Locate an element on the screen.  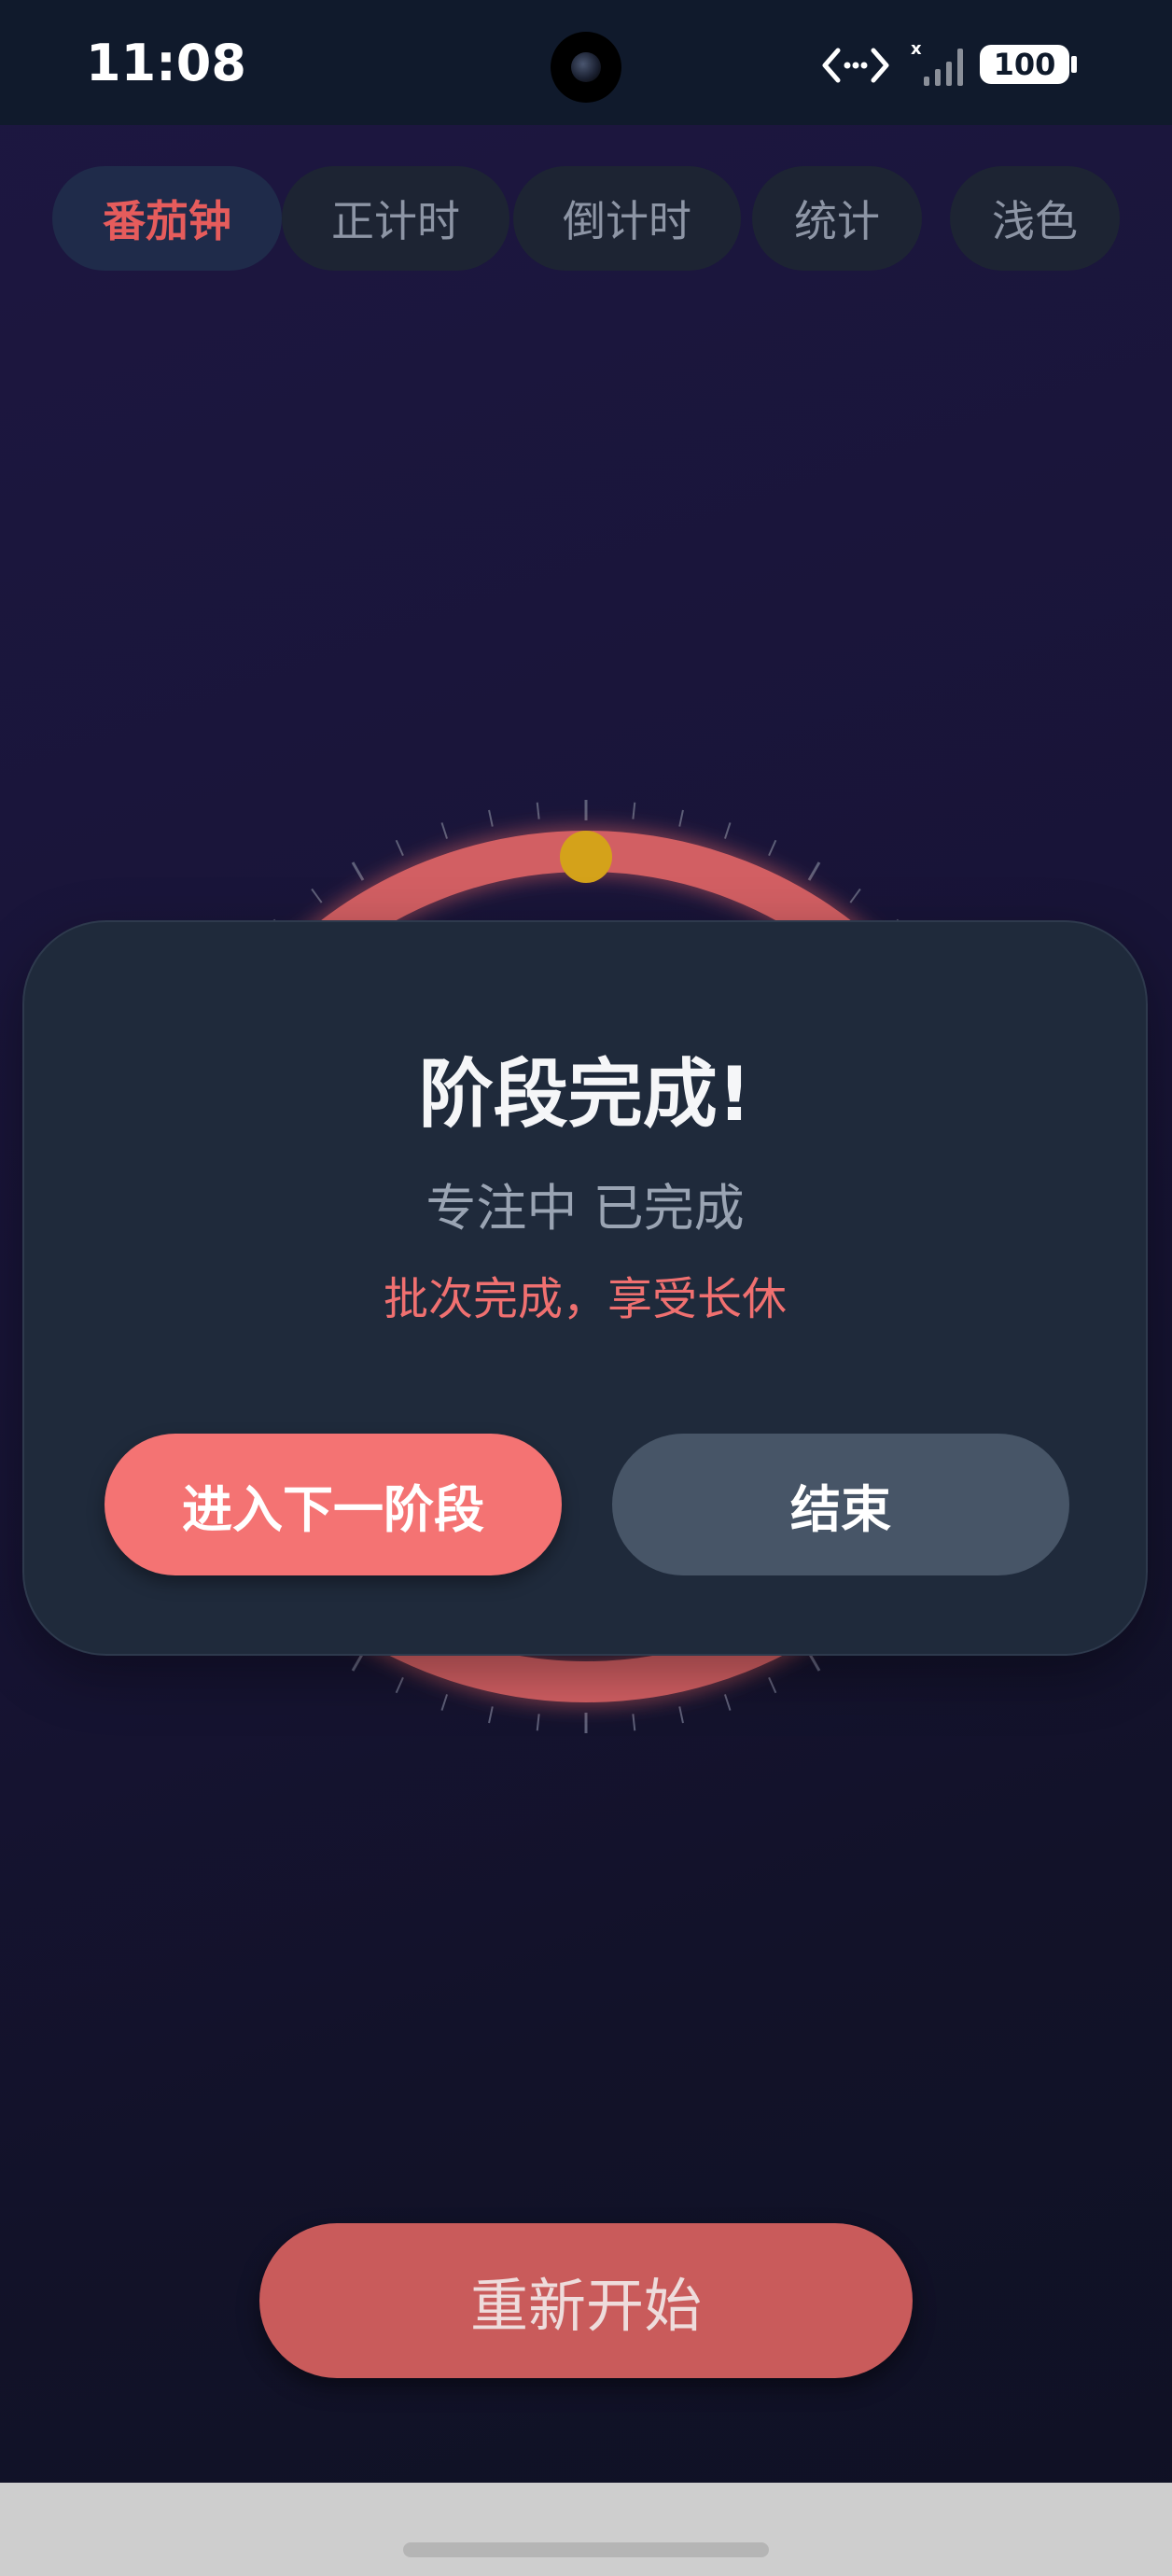
restart-button: 重新开始 is located at coordinates (586, 2300).